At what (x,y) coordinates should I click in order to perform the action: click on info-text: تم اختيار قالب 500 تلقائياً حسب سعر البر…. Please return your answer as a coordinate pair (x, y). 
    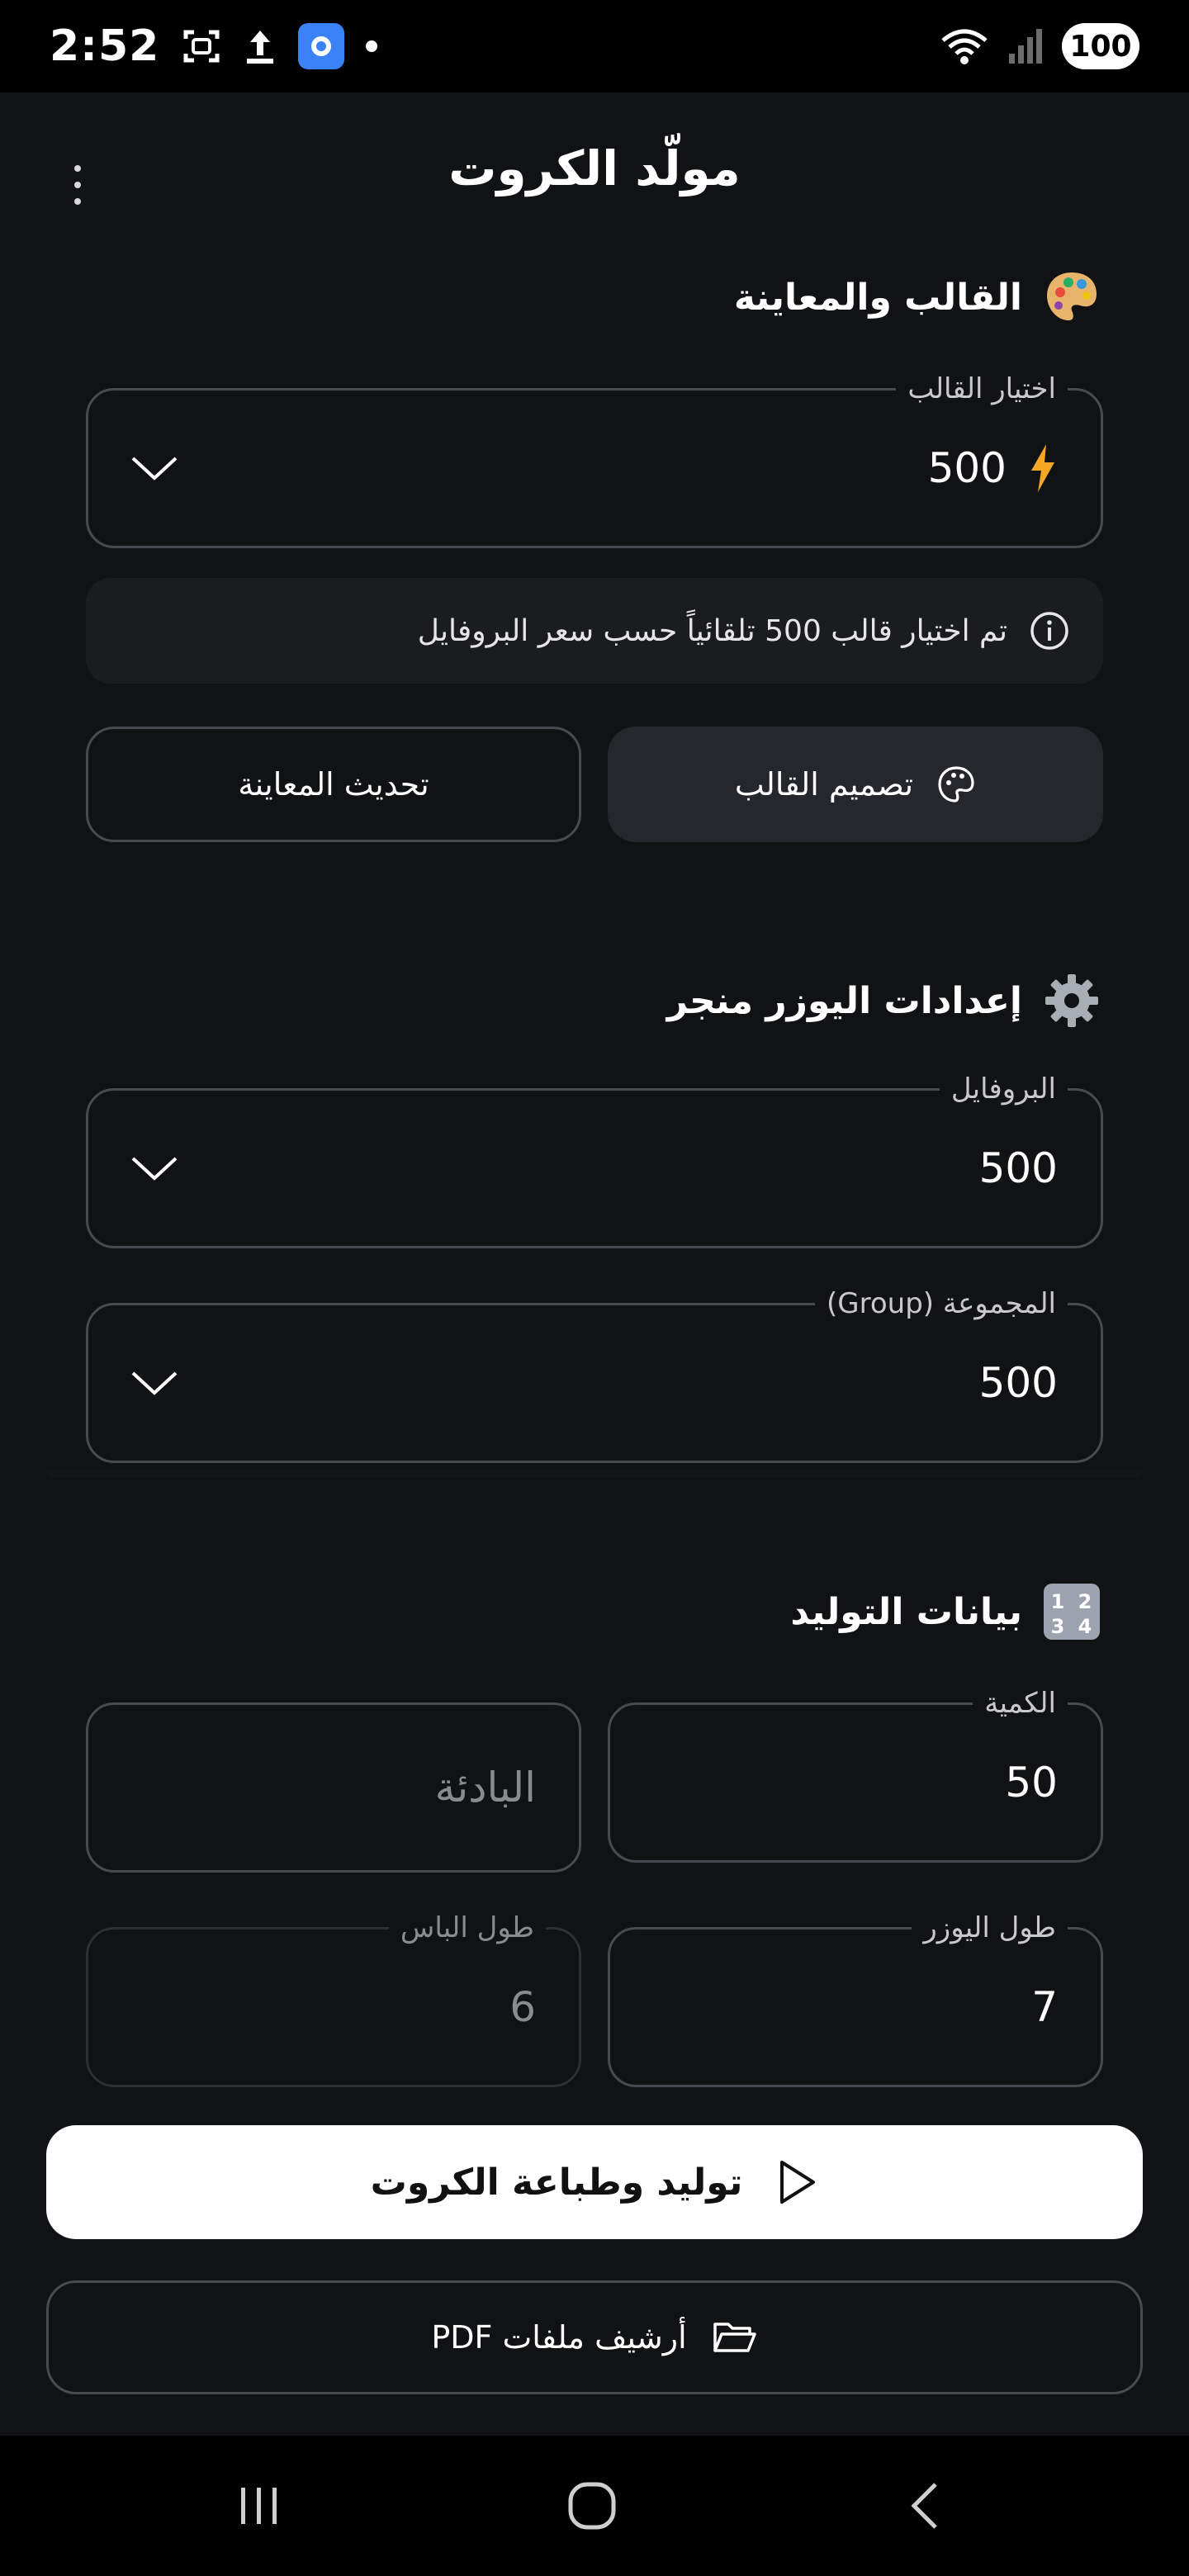
    Looking at the image, I should click on (712, 630).